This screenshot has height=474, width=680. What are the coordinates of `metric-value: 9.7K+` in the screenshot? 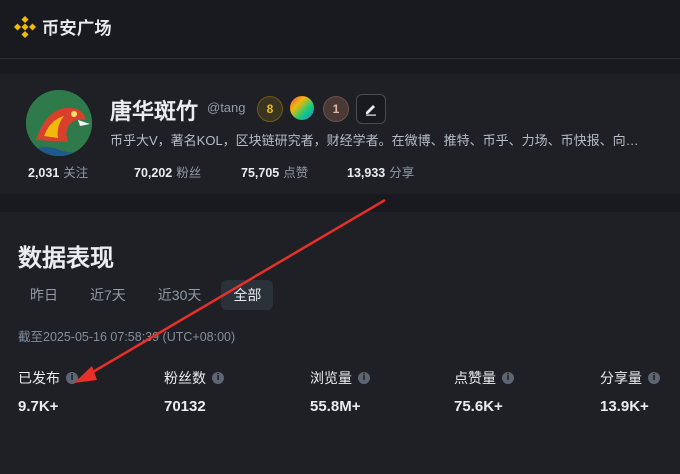 It's located at (38, 406).